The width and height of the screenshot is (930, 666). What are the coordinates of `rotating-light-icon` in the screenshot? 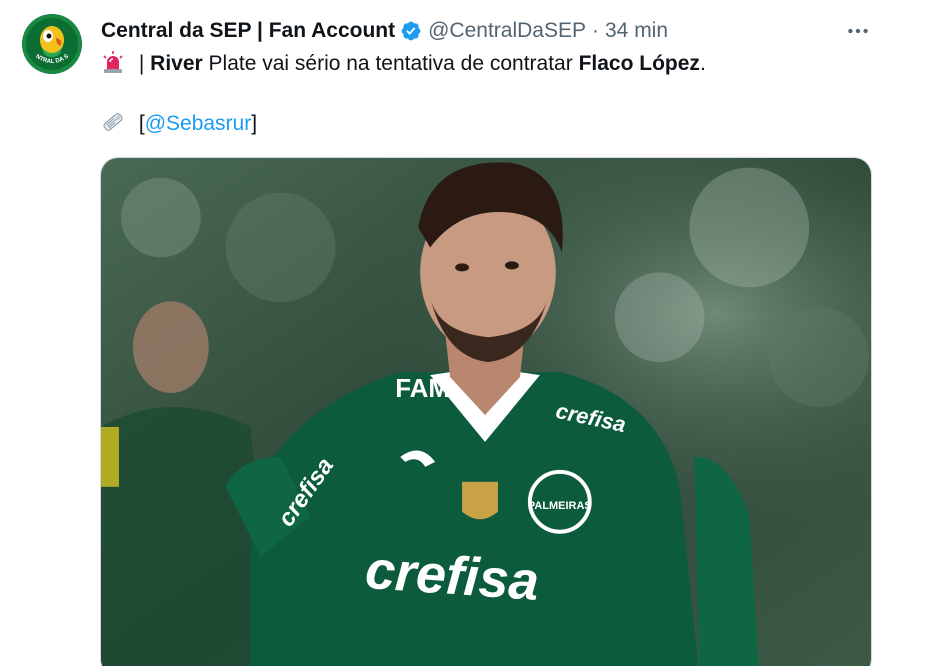 It's located at (113, 62).